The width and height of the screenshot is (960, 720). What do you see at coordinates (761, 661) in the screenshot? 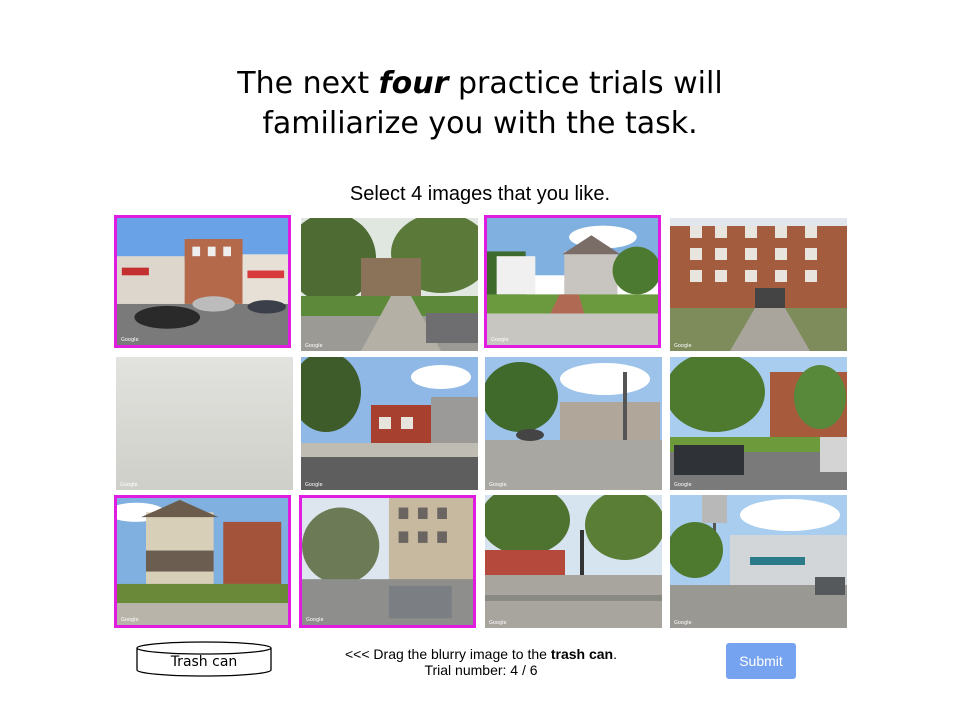
I see `submit-button: Submit` at bounding box center [761, 661].